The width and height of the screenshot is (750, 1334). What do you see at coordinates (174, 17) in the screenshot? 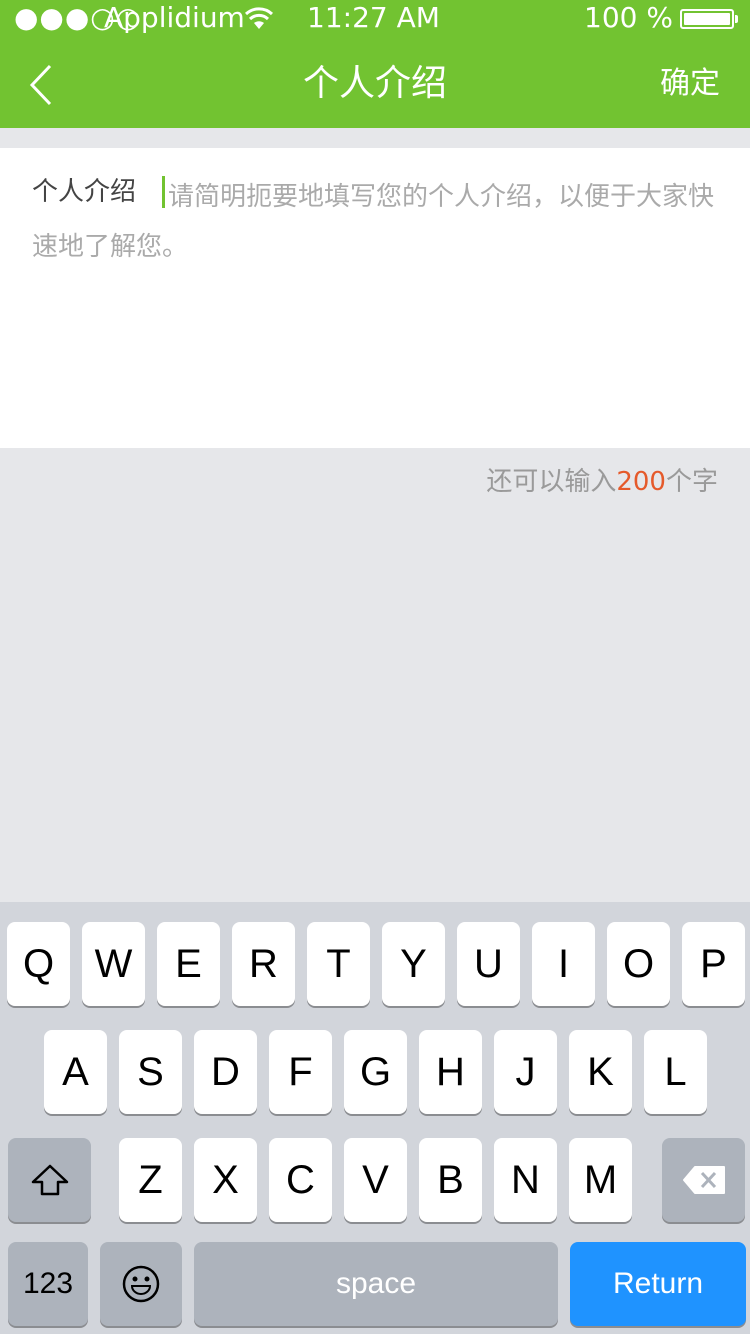
I see `carrier-name: Applidium` at bounding box center [174, 17].